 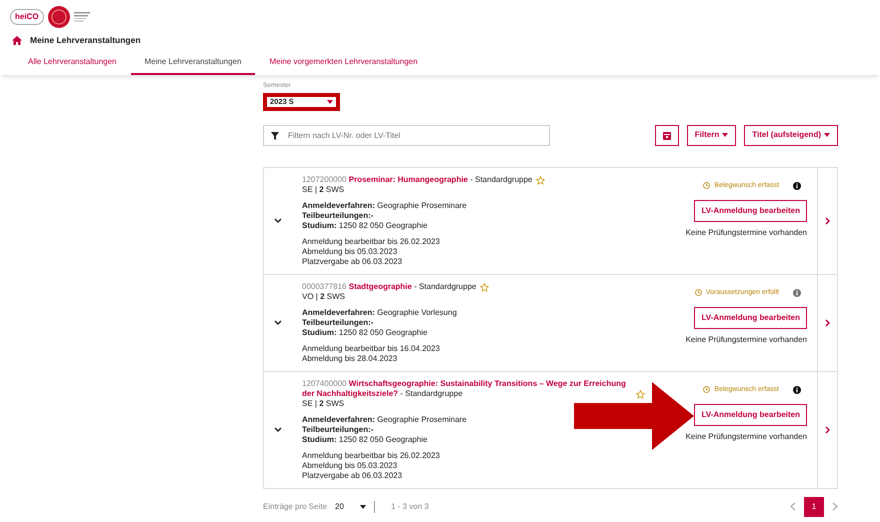 What do you see at coordinates (27, 17) in the screenshot?
I see `logo-text: heiCO` at bounding box center [27, 17].